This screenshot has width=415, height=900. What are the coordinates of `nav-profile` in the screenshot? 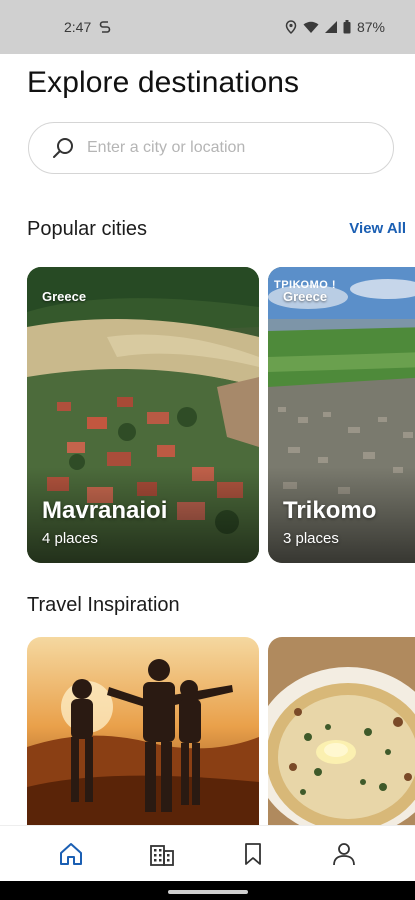 It's located at (344, 854).